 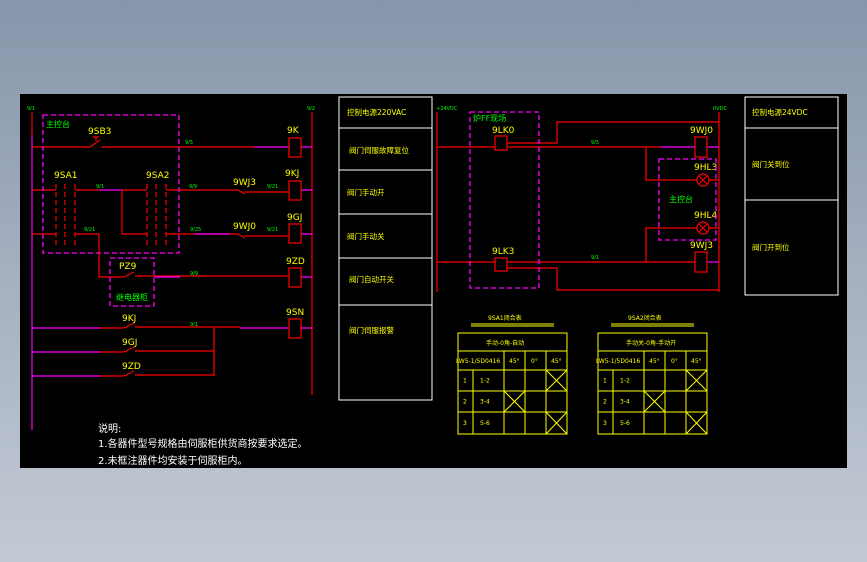 I want to click on label-9hl4: 9HL4, so click(x=706, y=216).